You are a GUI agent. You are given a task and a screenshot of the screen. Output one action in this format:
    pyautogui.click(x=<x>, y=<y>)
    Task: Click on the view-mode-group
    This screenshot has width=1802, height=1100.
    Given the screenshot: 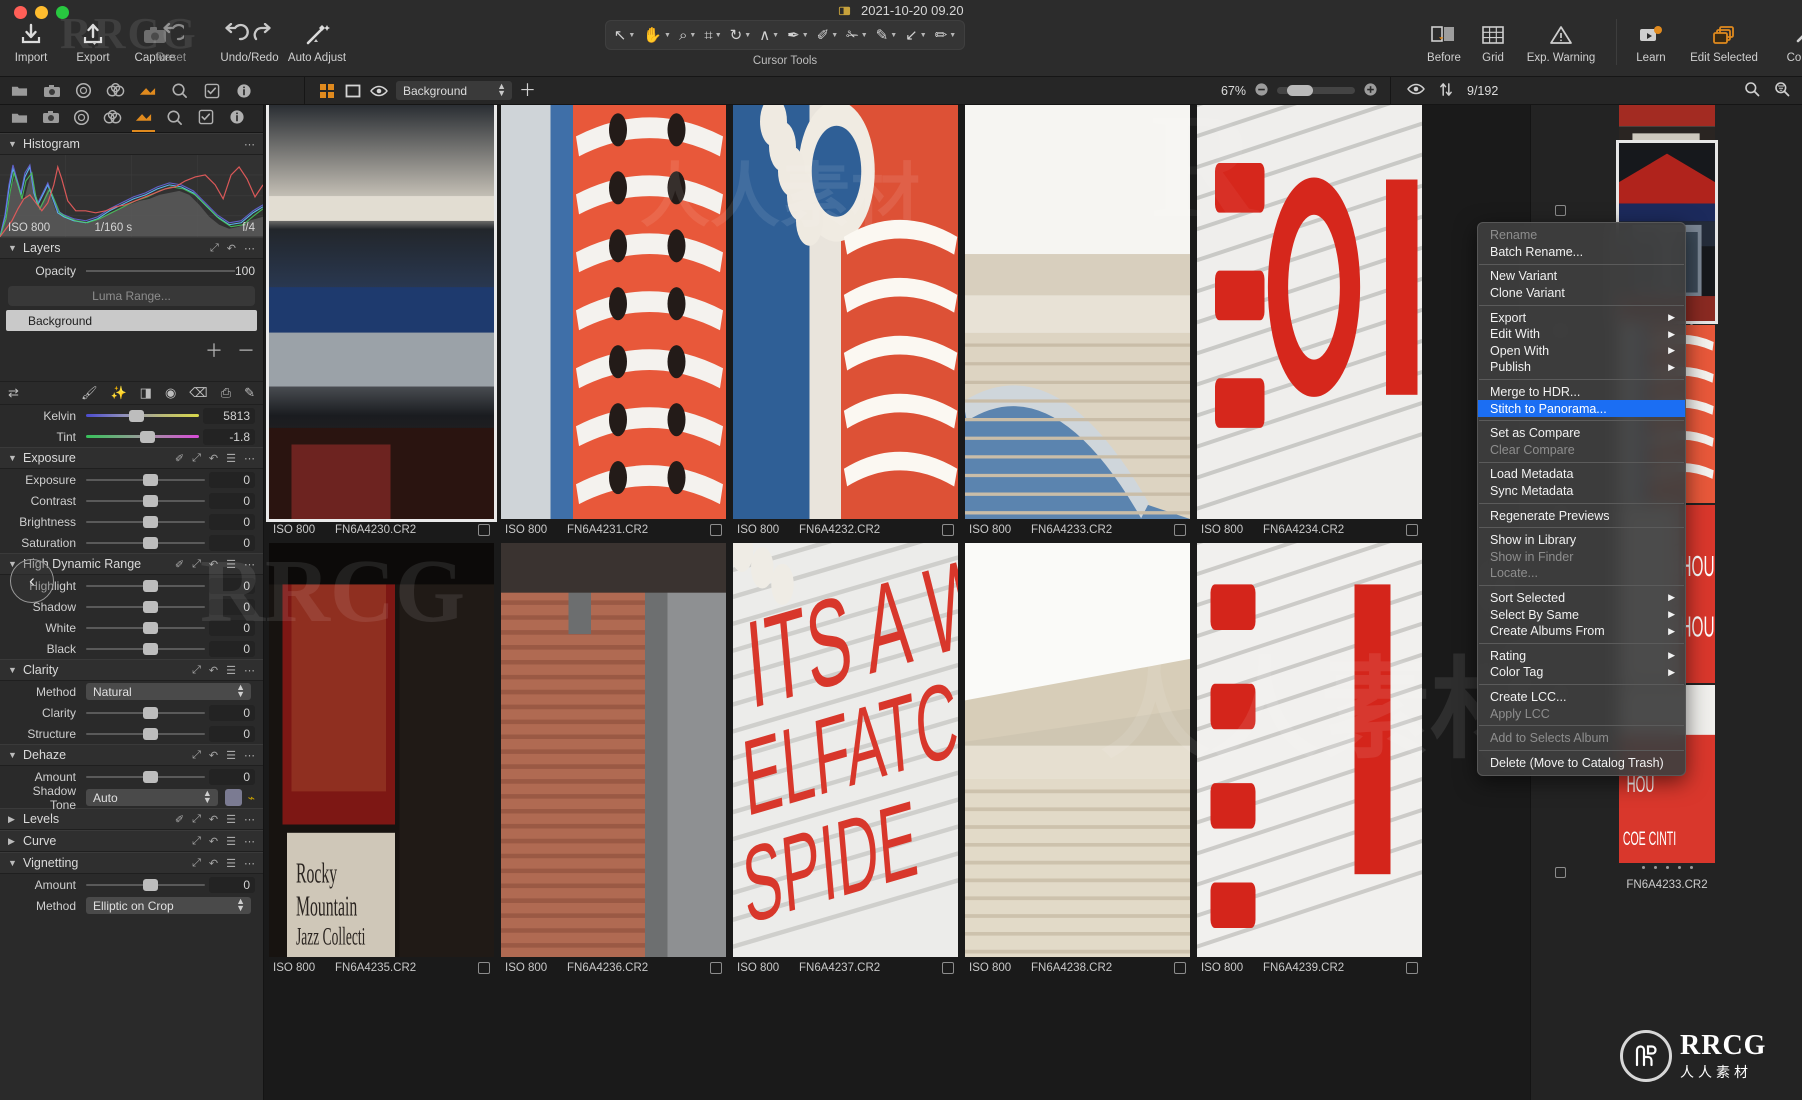 What is the action you would take?
    pyautogui.click(x=353, y=91)
    